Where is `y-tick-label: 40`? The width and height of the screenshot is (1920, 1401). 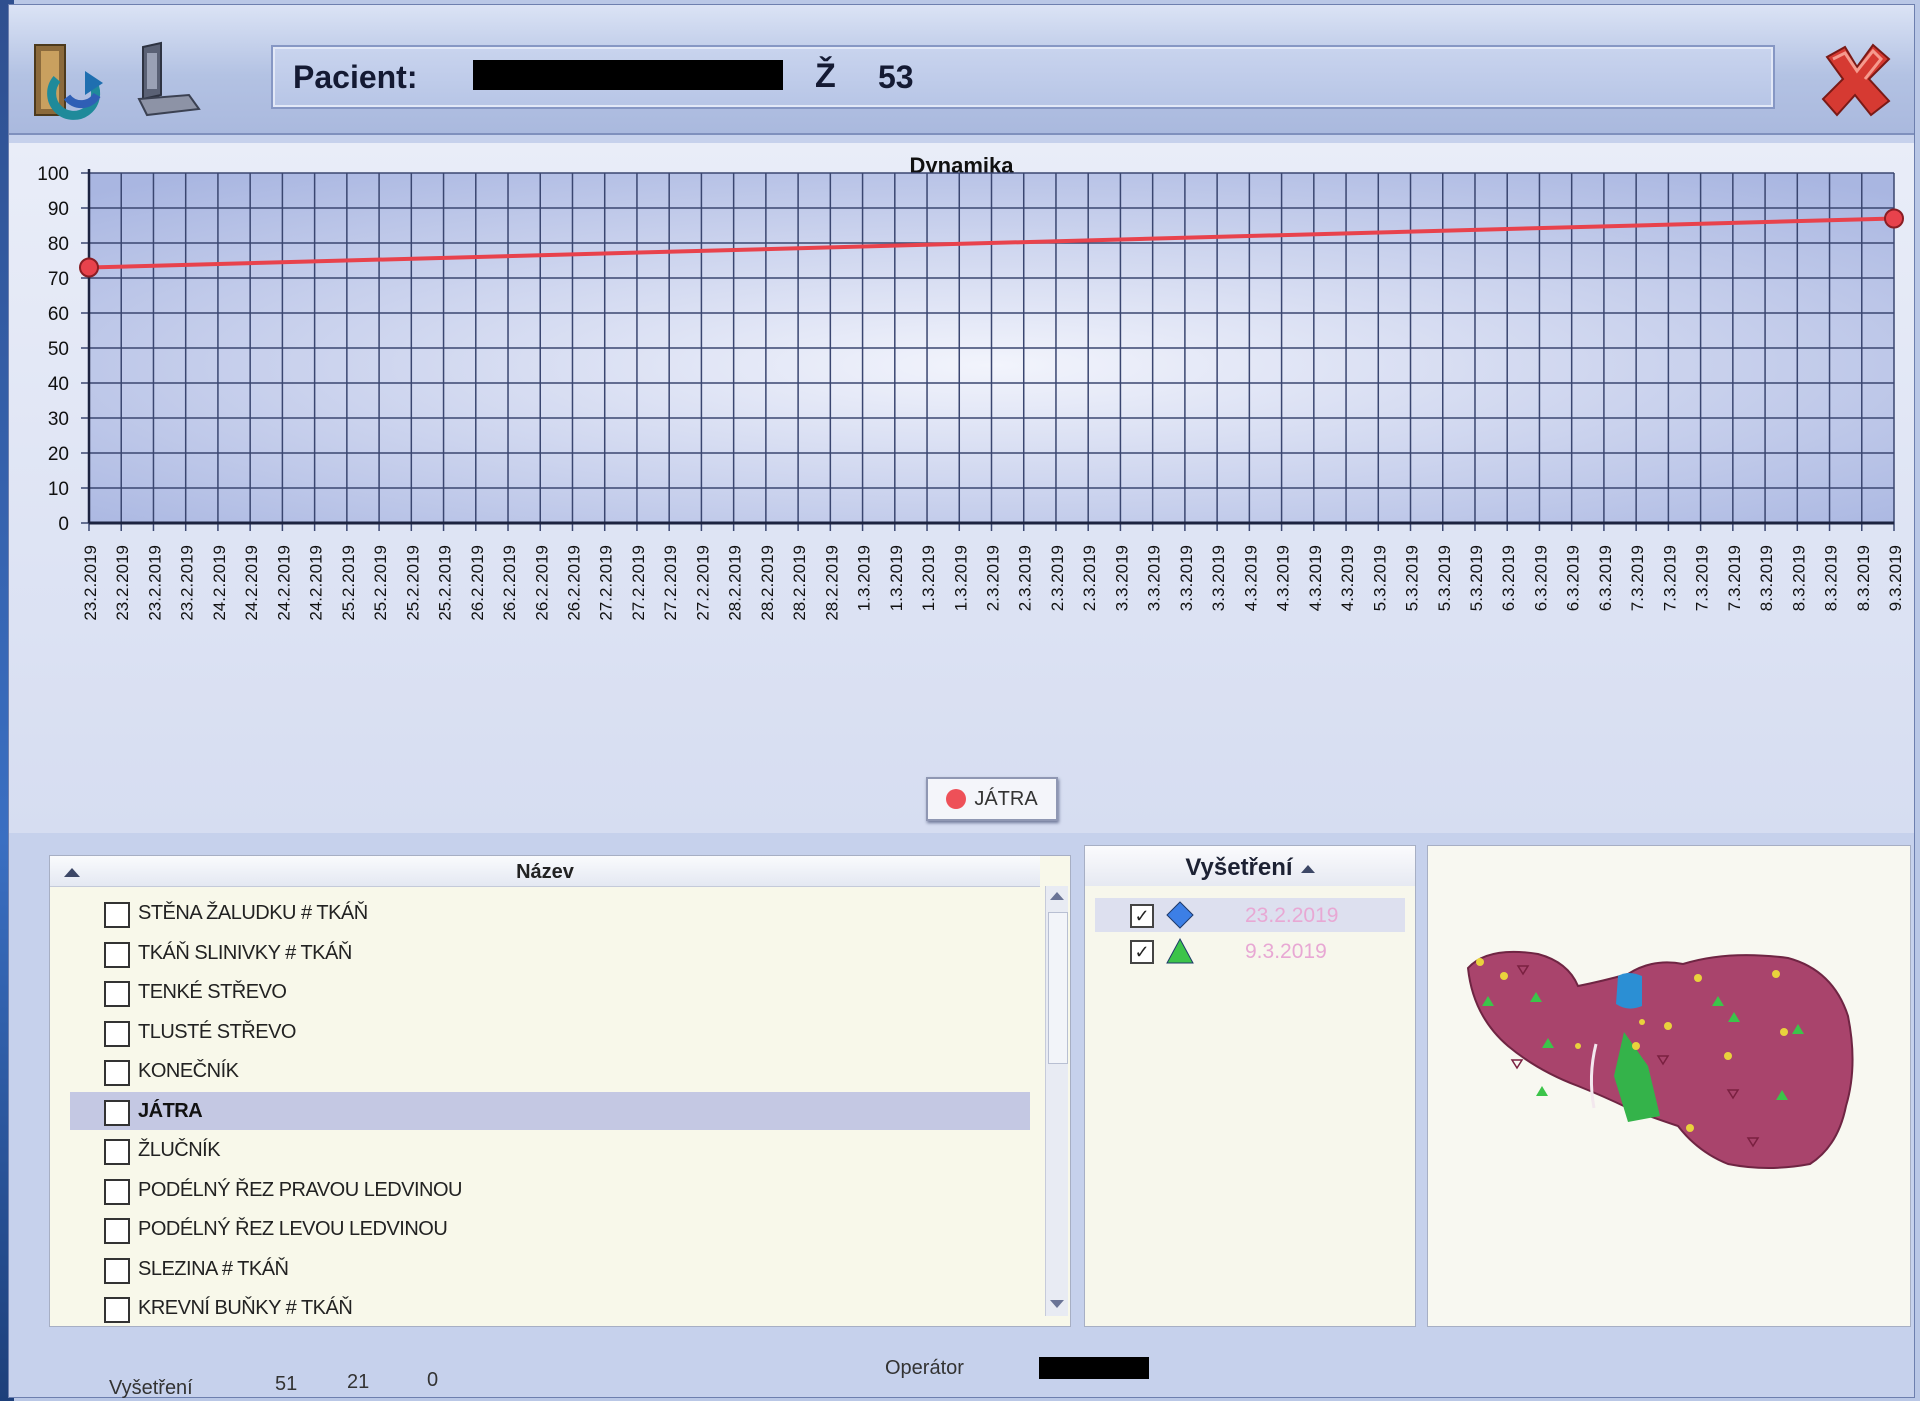 y-tick-label: 40 is located at coordinates (58, 384).